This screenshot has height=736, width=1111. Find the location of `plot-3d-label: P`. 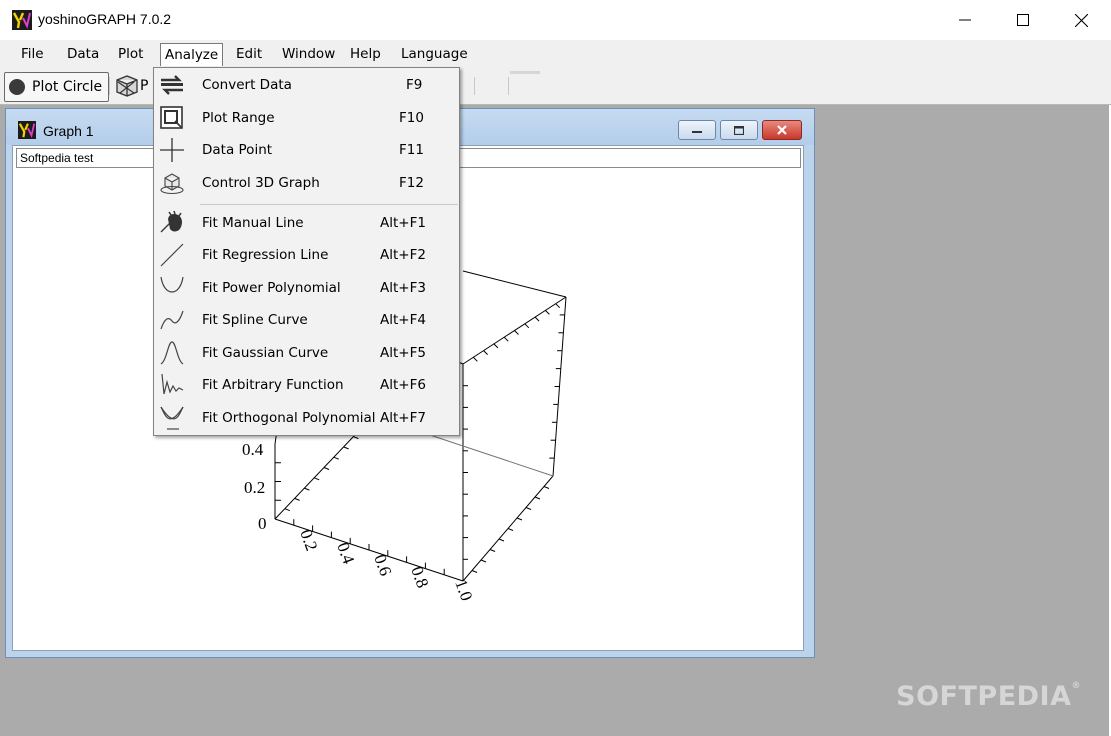

plot-3d-label: P is located at coordinates (144, 86).